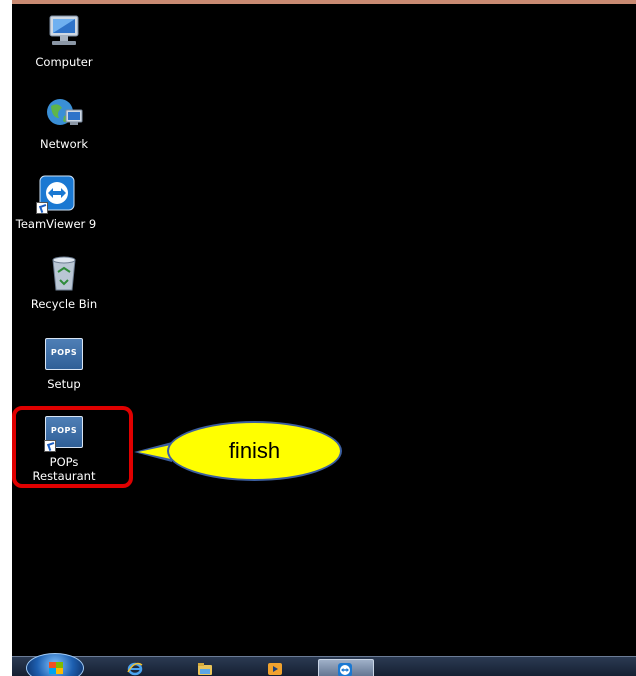  Describe the element at coordinates (64, 144) in the screenshot. I see `desktop-icon-label: Network` at that location.